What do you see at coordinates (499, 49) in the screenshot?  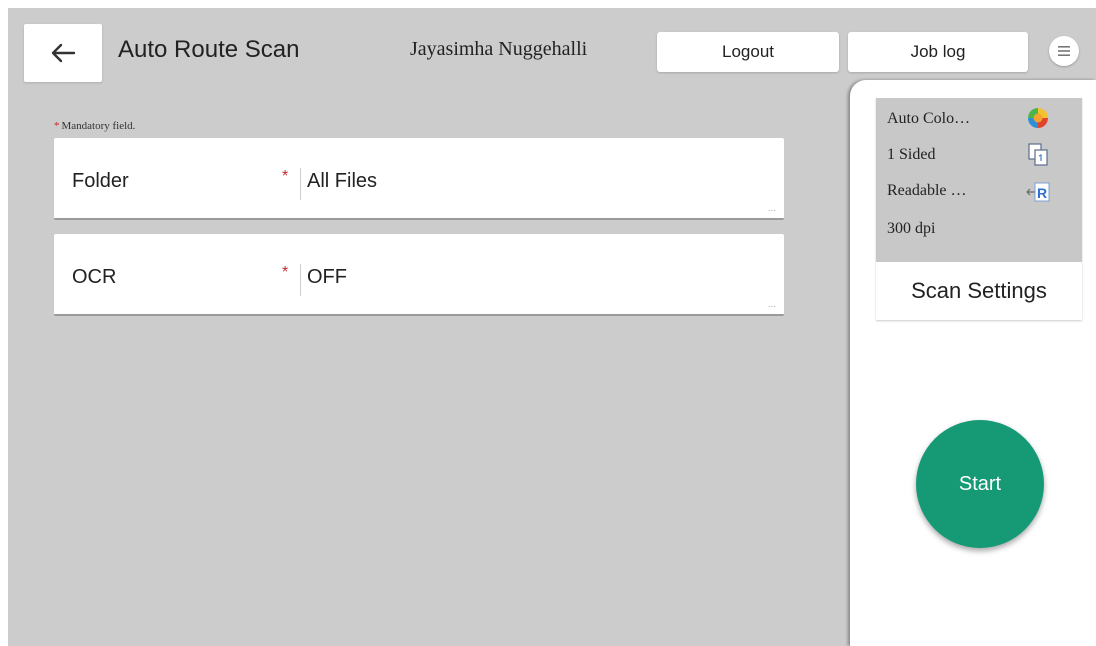 I see `user-name: Jayasimha Nuggehalli` at bounding box center [499, 49].